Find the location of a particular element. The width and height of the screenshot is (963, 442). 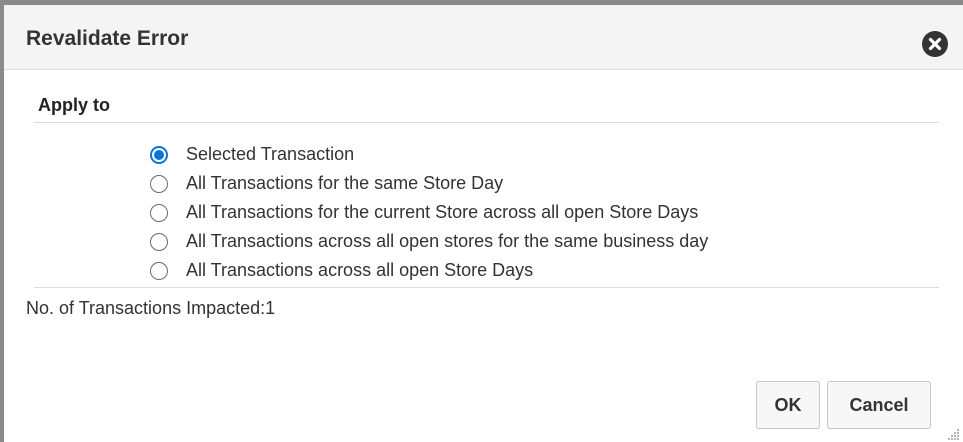

radio-option-same-store-day: All Transactions for the same Store Day is located at coordinates (429, 183).